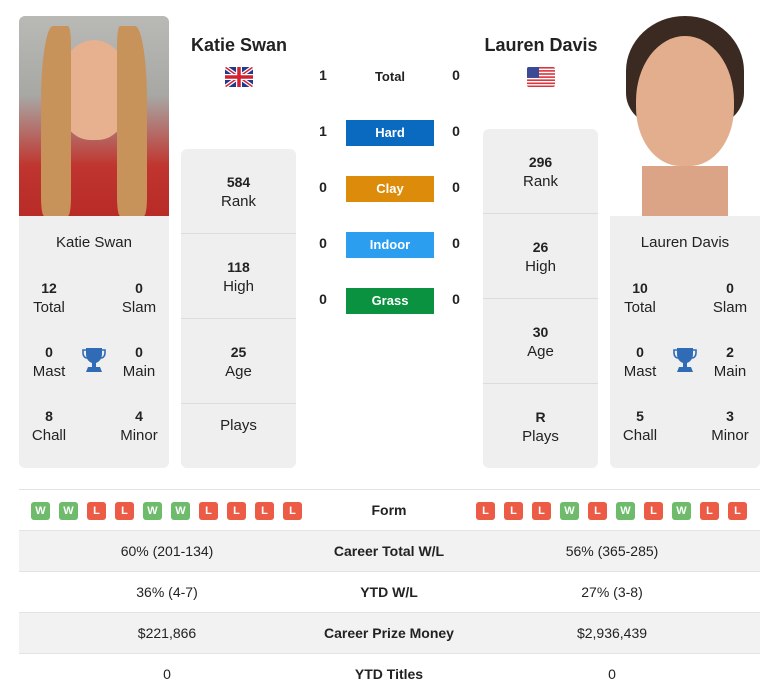 The image size is (779, 699). I want to click on player-right-name: Lauren Davis, so click(685, 242).